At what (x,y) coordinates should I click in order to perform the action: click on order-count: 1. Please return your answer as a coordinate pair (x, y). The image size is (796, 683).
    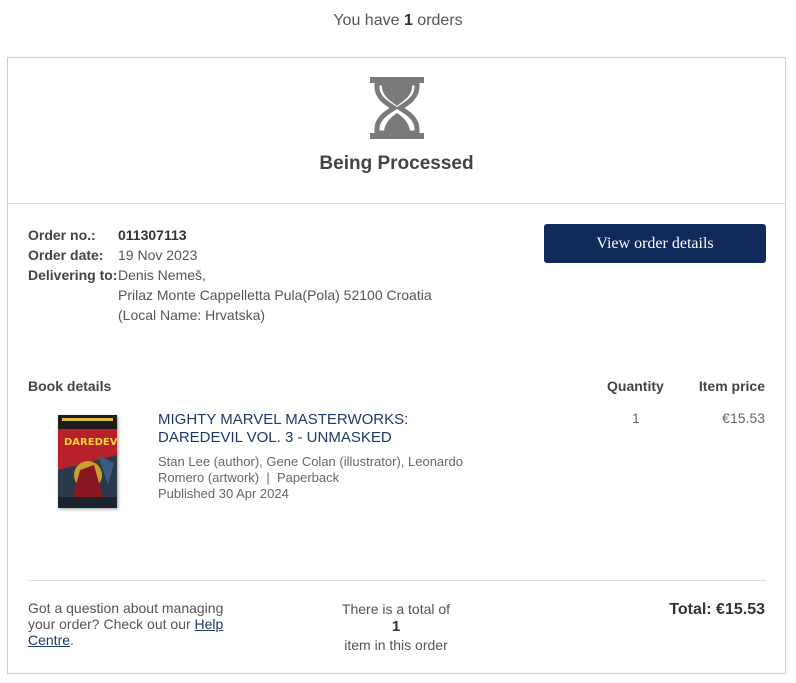
    Looking at the image, I should click on (408, 20).